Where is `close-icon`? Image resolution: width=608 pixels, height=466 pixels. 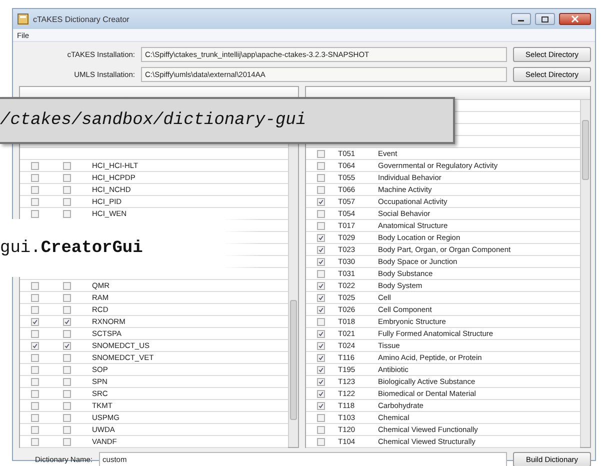
close-icon is located at coordinates (575, 19).